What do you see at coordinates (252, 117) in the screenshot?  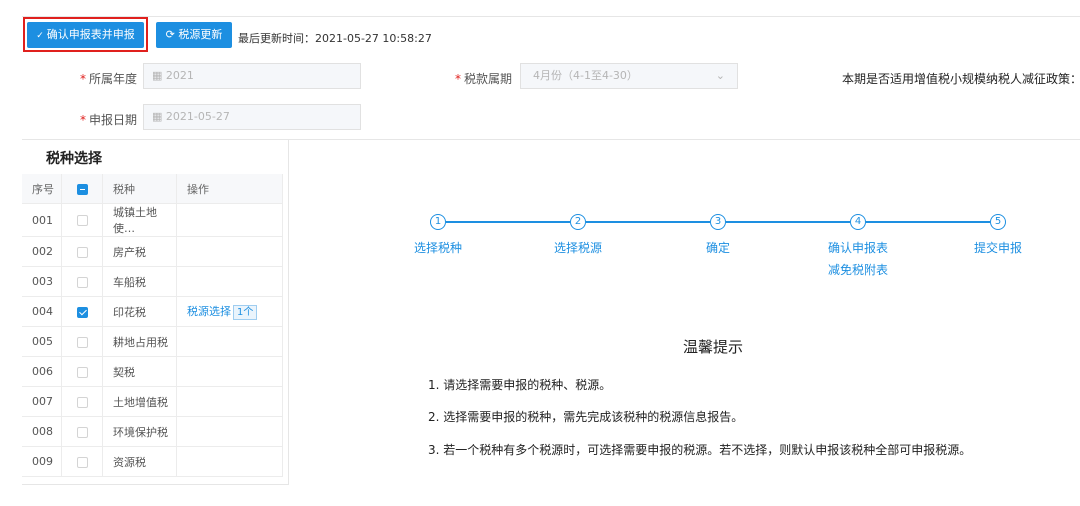 I see `date-field: ▦ 2021-05-27` at bounding box center [252, 117].